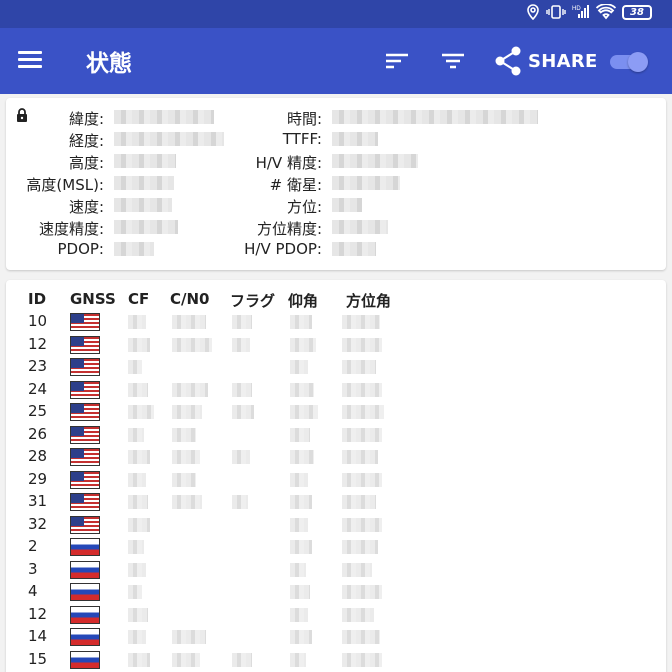 The width and height of the screenshot is (672, 672). Describe the element at coordinates (145, 161) in the screenshot. I see `altitude-value` at that location.